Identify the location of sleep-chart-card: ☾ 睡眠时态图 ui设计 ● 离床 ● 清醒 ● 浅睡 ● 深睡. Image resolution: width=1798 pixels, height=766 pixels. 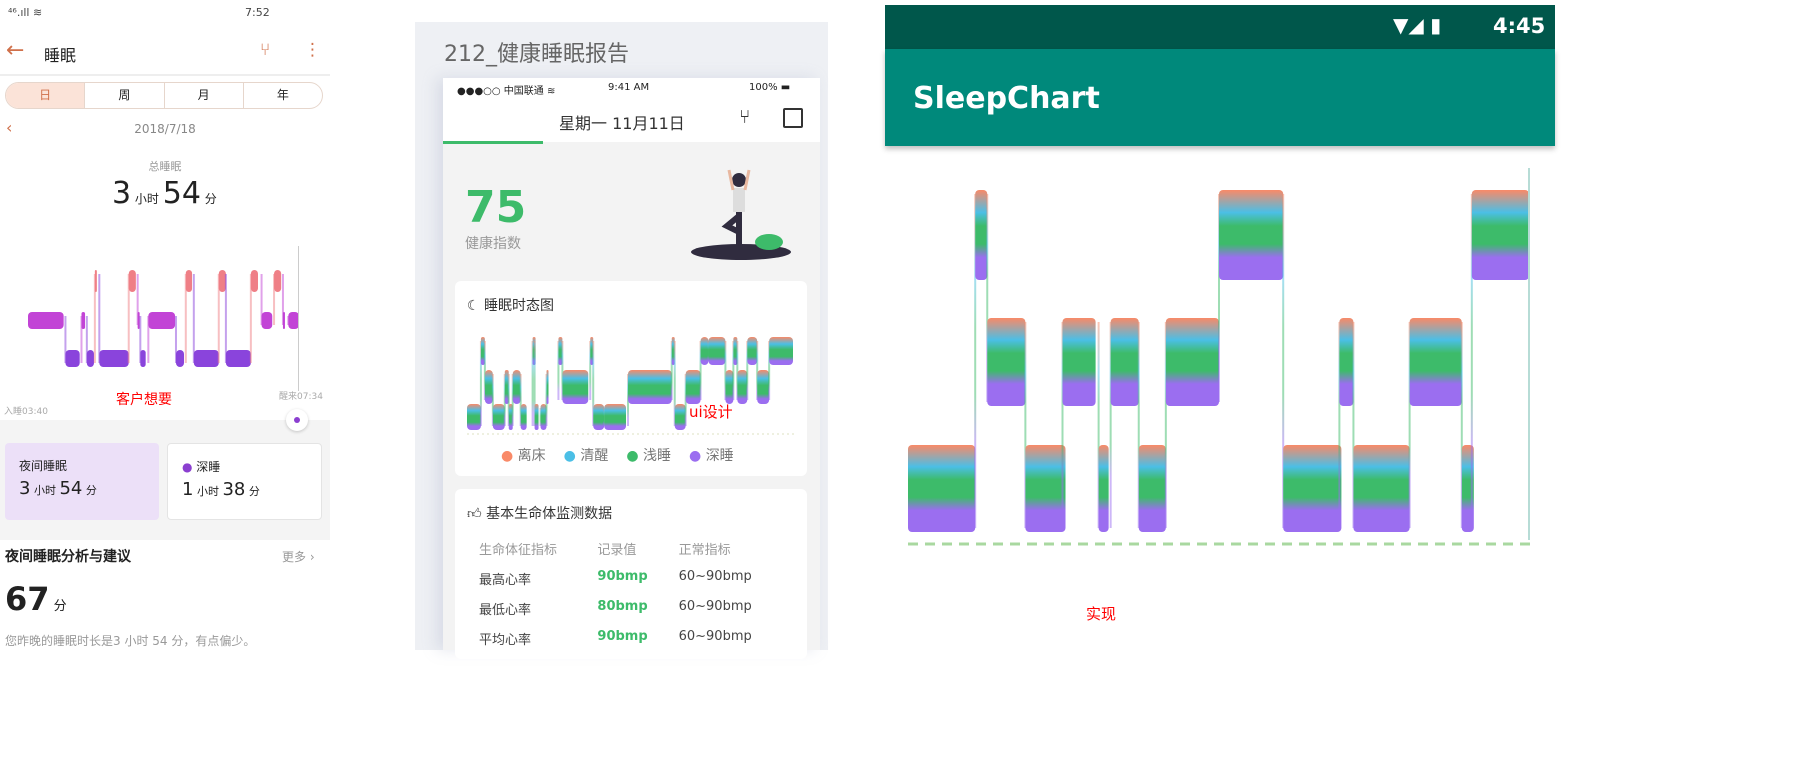
(631, 378).